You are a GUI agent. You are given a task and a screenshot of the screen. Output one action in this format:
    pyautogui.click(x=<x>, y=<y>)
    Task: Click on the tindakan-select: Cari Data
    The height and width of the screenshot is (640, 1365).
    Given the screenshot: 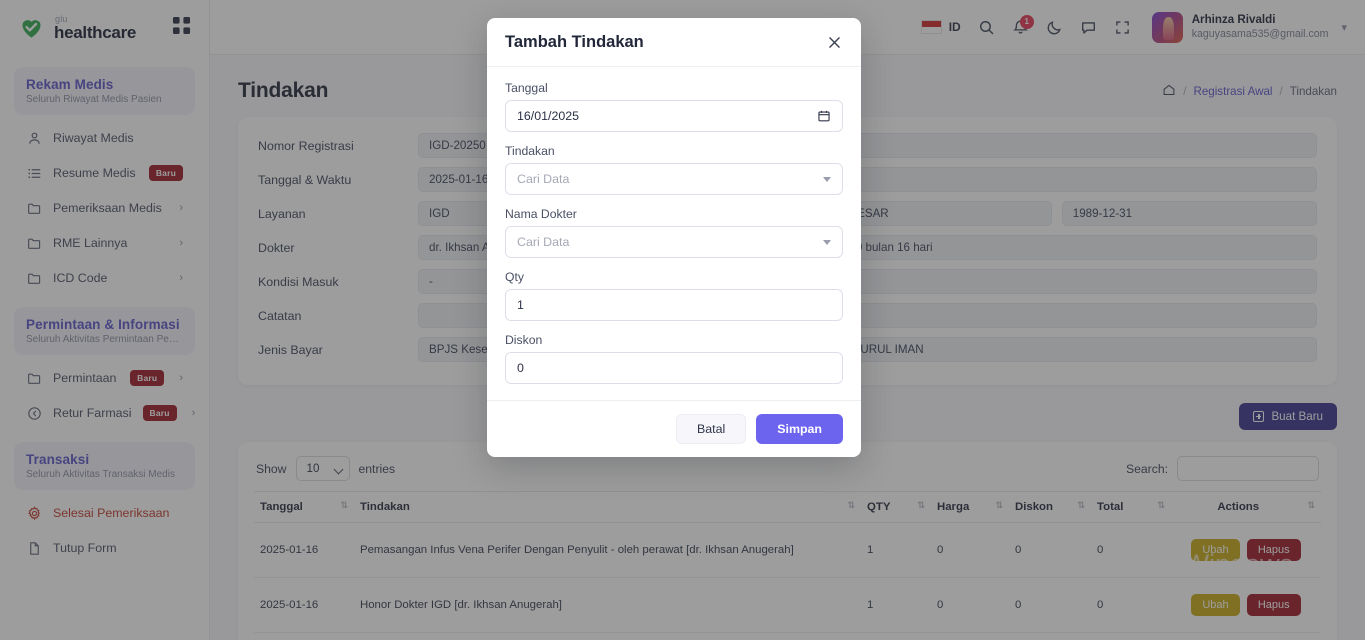 What is the action you would take?
    pyautogui.click(x=674, y=179)
    